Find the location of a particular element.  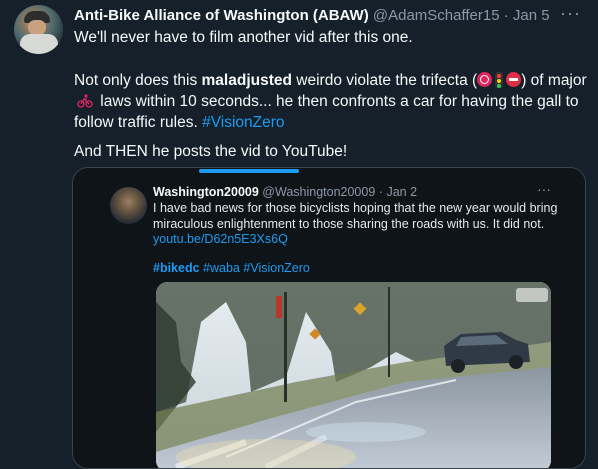

embedded-hashtags: #bikedc #waba #VisionZero is located at coordinates (231, 268).